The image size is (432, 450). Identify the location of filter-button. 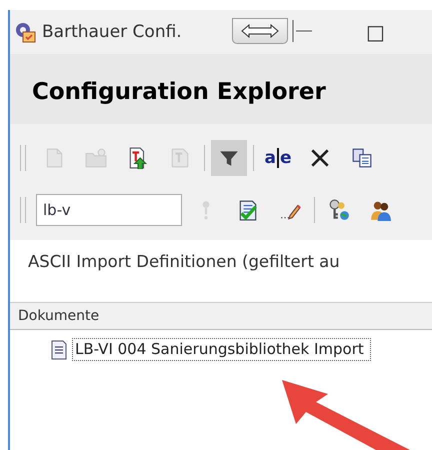
(229, 158).